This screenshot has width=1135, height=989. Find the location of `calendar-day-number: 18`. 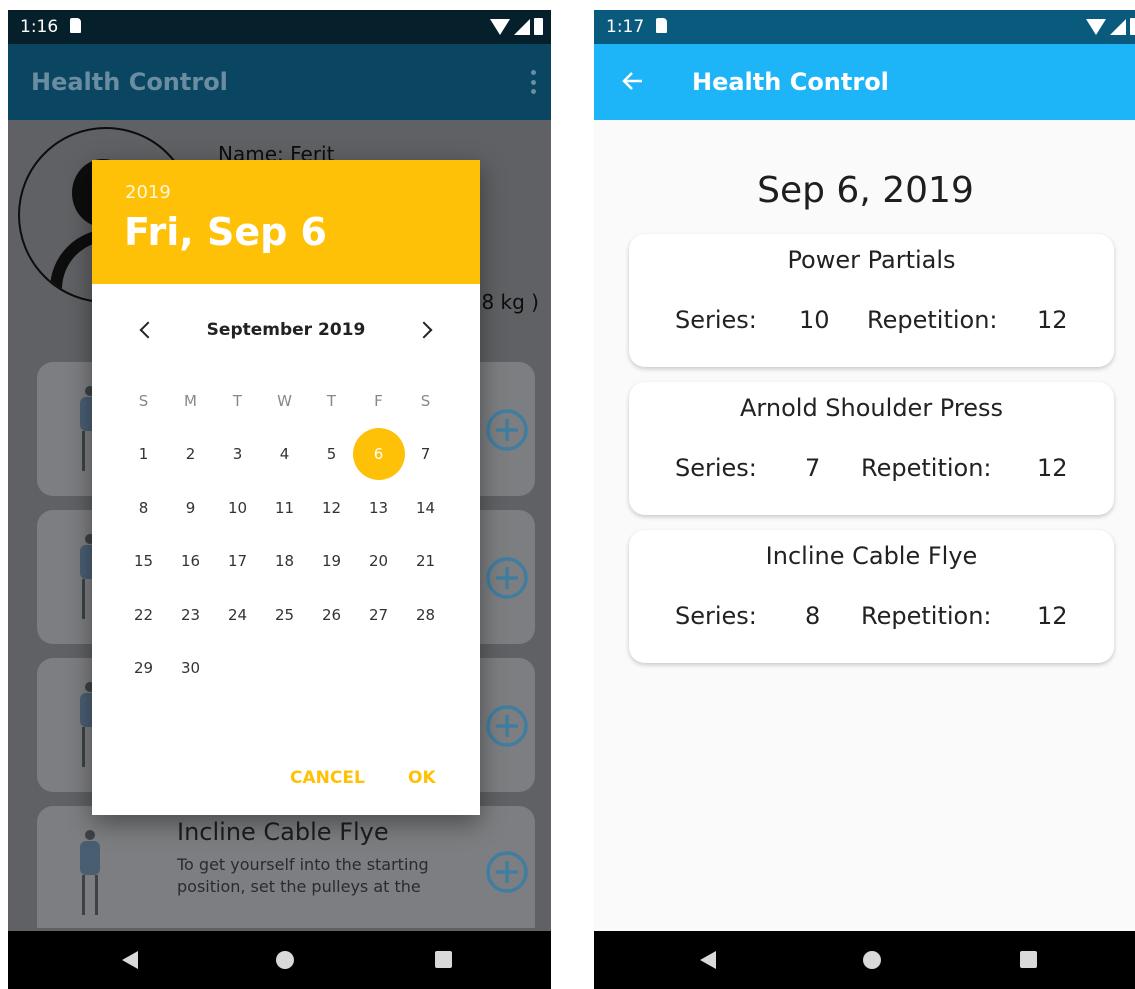

calendar-day-number: 18 is located at coordinates (284, 561).